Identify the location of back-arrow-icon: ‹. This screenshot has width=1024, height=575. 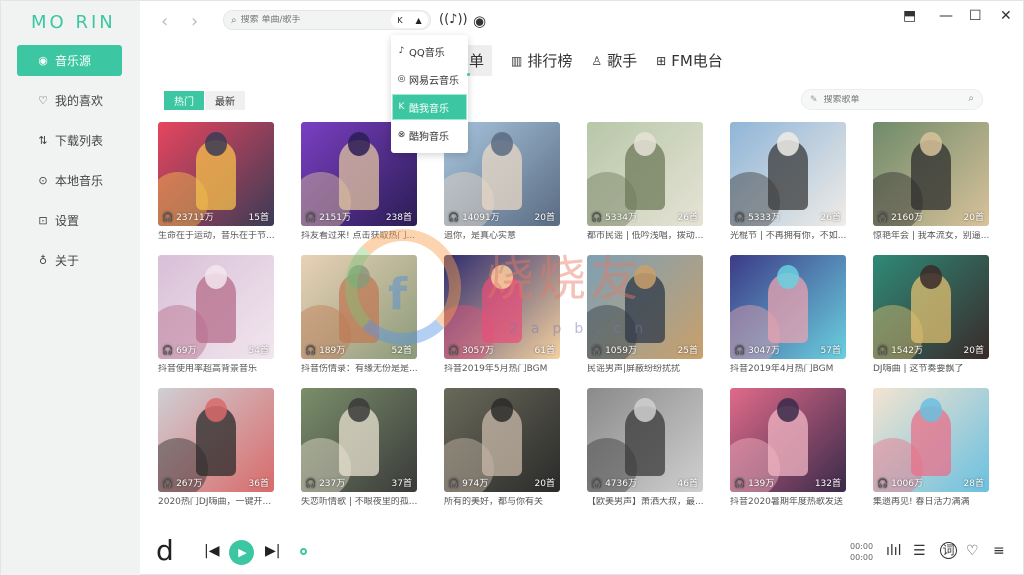
(164, 21).